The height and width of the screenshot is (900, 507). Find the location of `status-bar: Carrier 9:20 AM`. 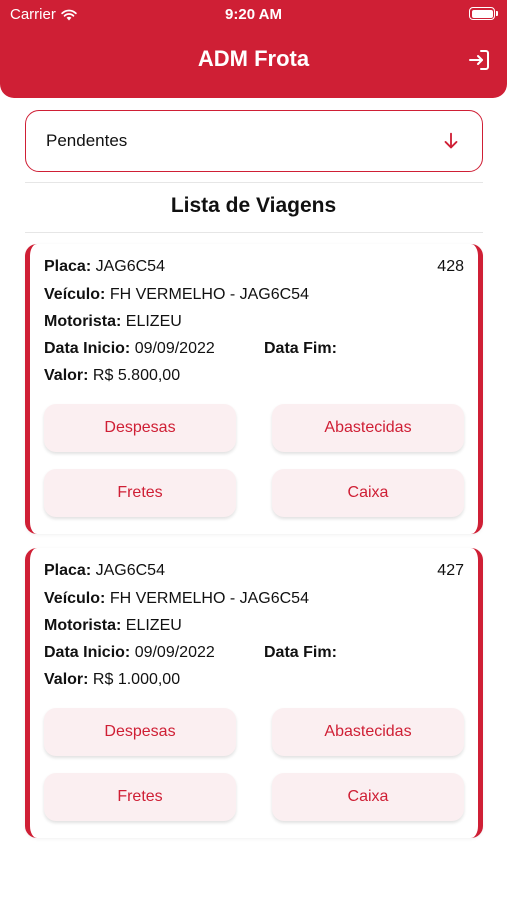

status-bar: Carrier 9:20 AM is located at coordinates (253, 14).